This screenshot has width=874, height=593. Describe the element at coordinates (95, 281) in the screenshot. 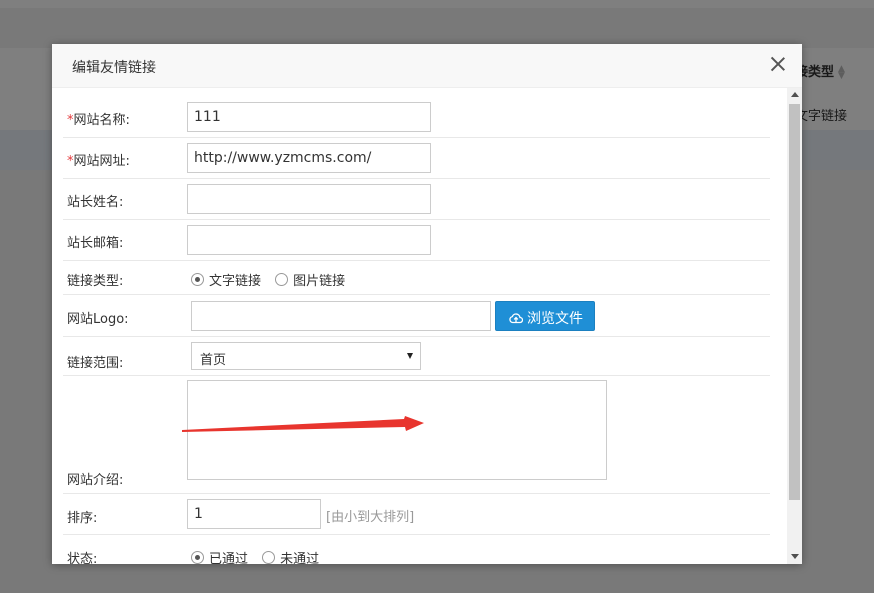

I see `link-type-label: 链接类型:` at that location.